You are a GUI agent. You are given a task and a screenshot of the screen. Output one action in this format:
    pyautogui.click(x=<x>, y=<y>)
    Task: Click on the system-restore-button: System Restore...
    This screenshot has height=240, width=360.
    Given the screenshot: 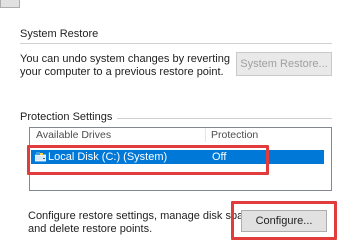 What is the action you would take?
    pyautogui.click(x=284, y=64)
    